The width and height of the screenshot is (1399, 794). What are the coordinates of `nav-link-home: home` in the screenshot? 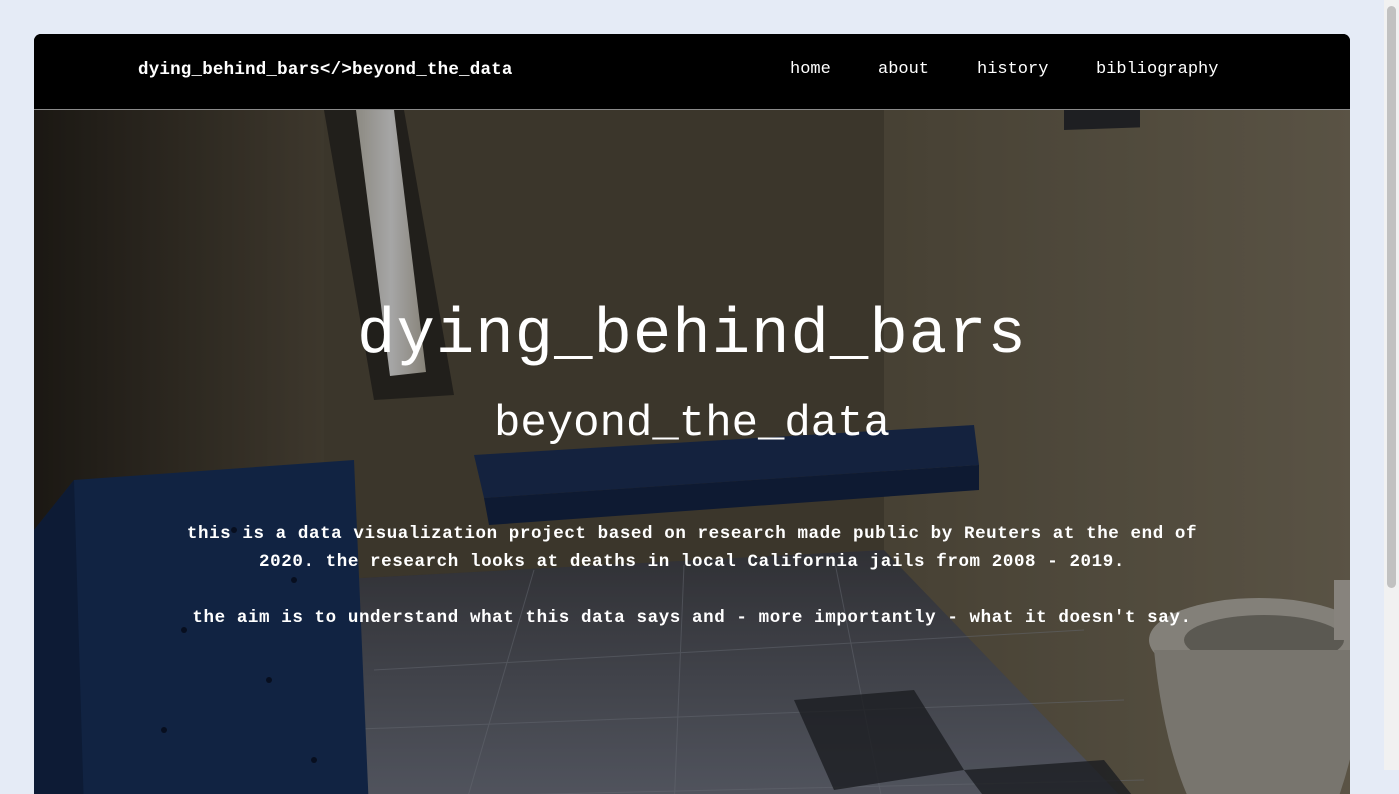 It's located at (810, 69).